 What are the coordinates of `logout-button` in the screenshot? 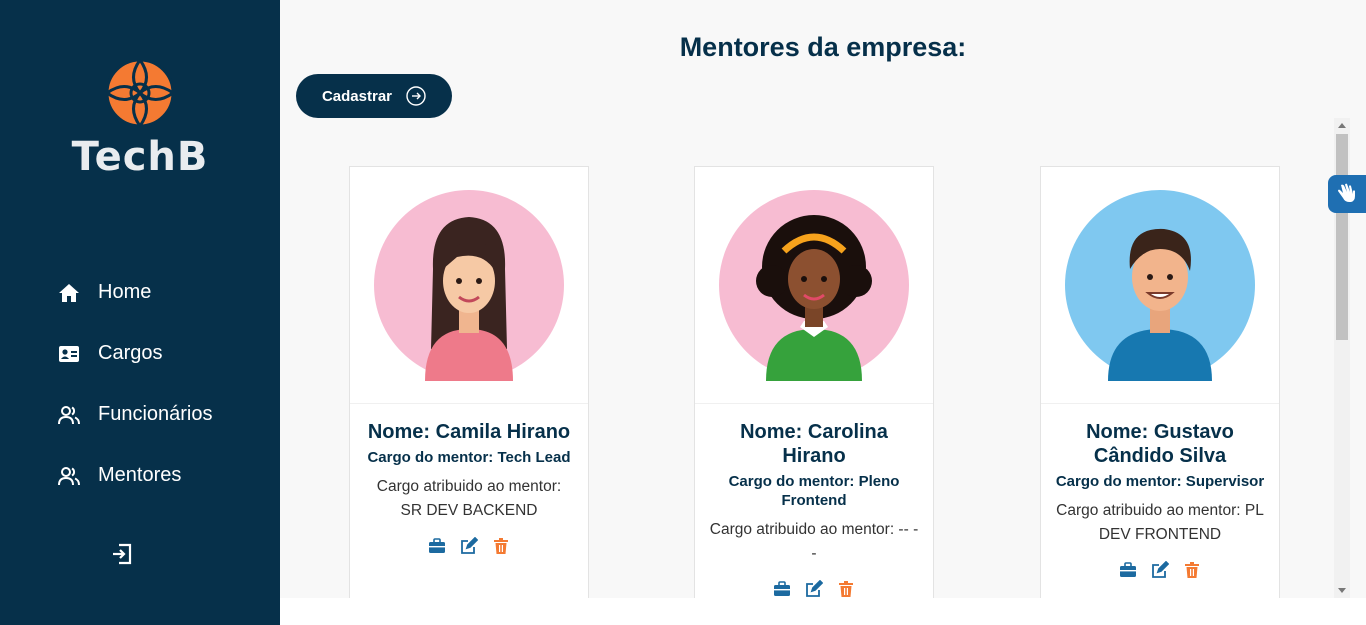 It's located at (122, 554).